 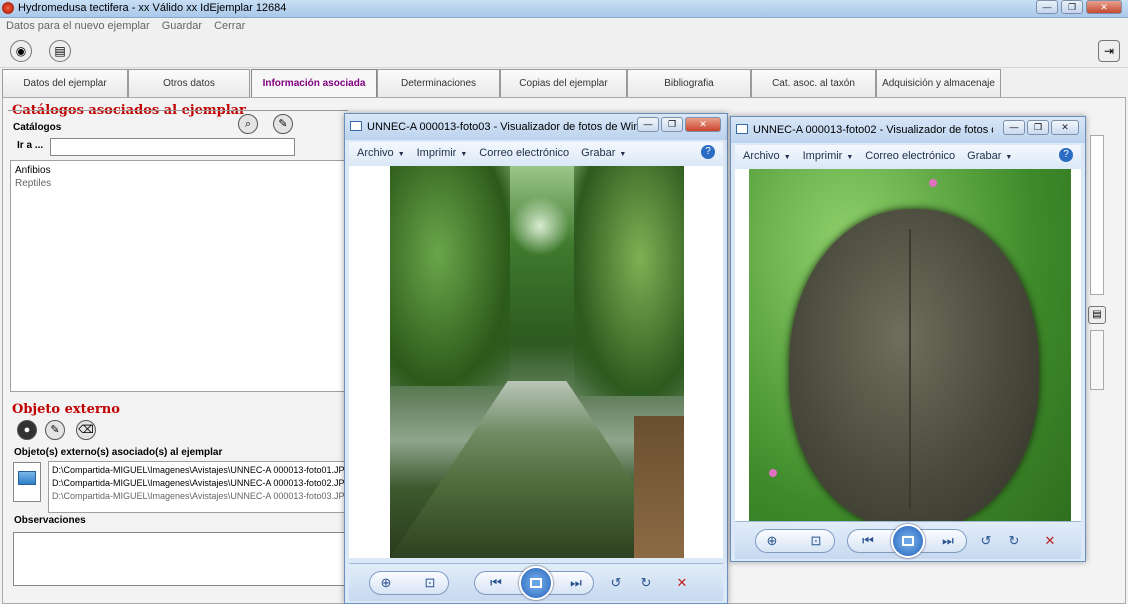 I want to click on save-icon: ▤, so click(x=1097, y=315).